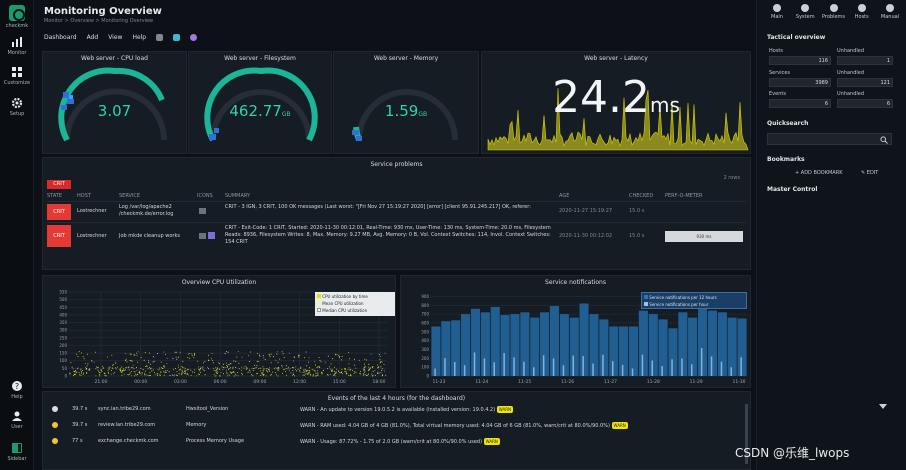 The image size is (906, 470). Describe the element at coordinates (17, 46) in the screenshot. I see `nav-monitor: Monitor` at that location.